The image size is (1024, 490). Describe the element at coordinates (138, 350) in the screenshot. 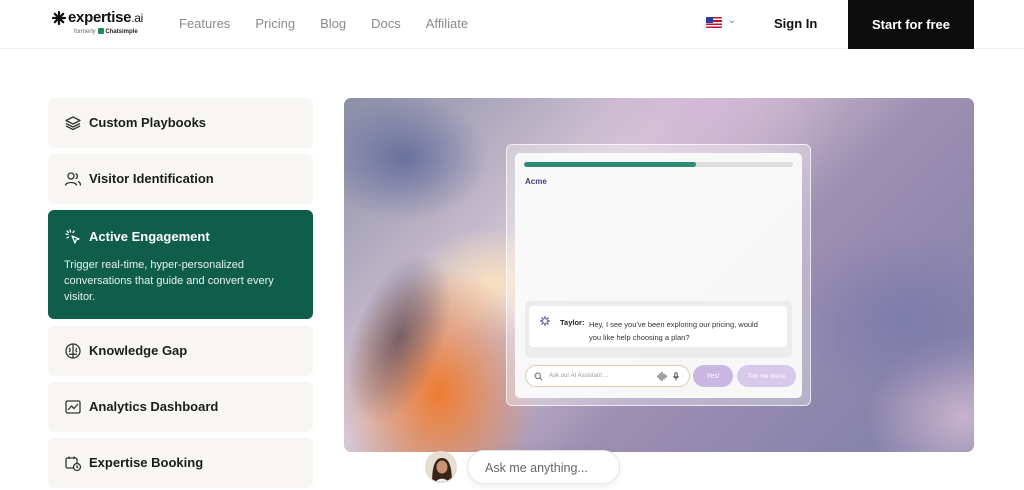

I see `feature-label: Knowledge Gap` at that location.